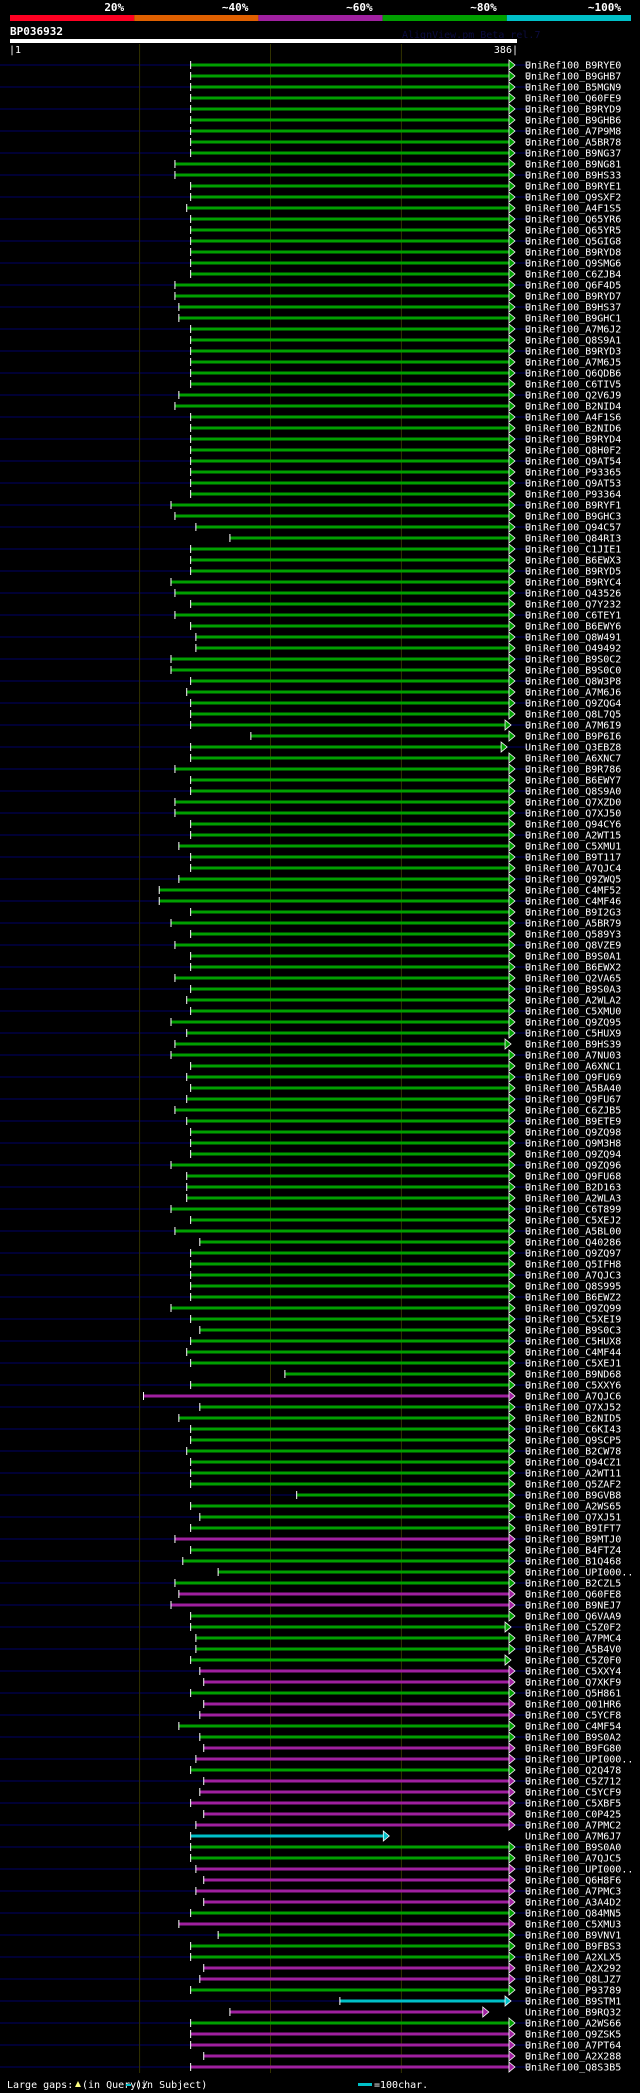  Describe the element at coordinates (573, 154) in the screenshot. I see `hit-label: UniRef100_B9NG37` at that location.